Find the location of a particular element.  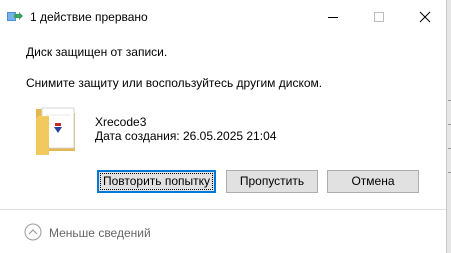

skip-label: Пропустить is located at coordinates (272, 181).